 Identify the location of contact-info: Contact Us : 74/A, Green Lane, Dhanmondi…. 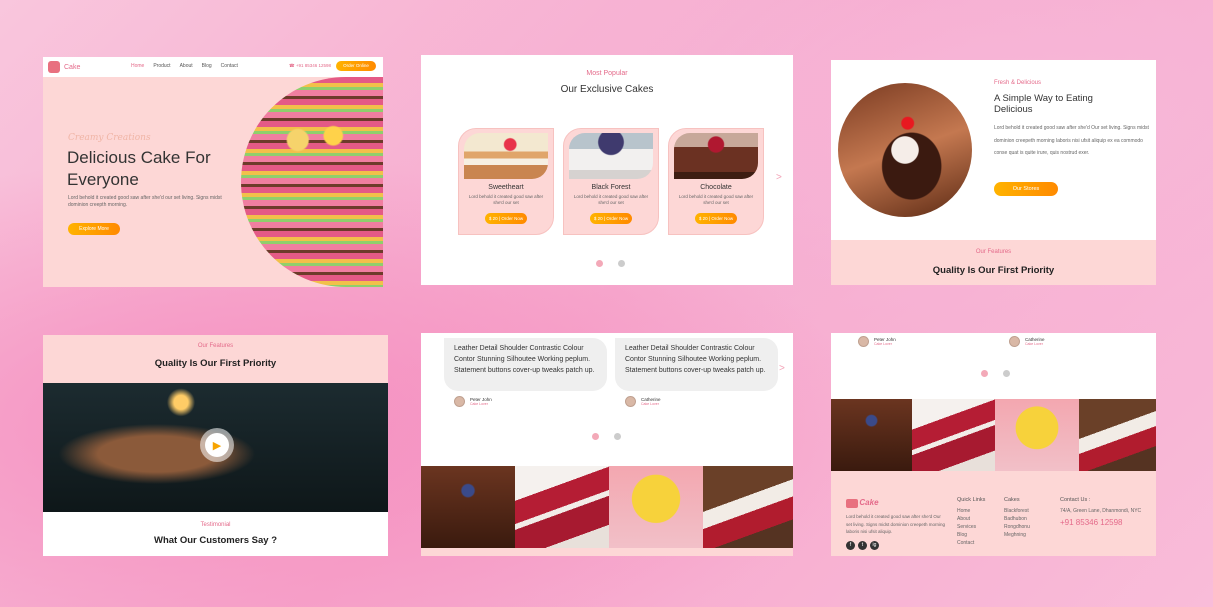
(1107, 511).